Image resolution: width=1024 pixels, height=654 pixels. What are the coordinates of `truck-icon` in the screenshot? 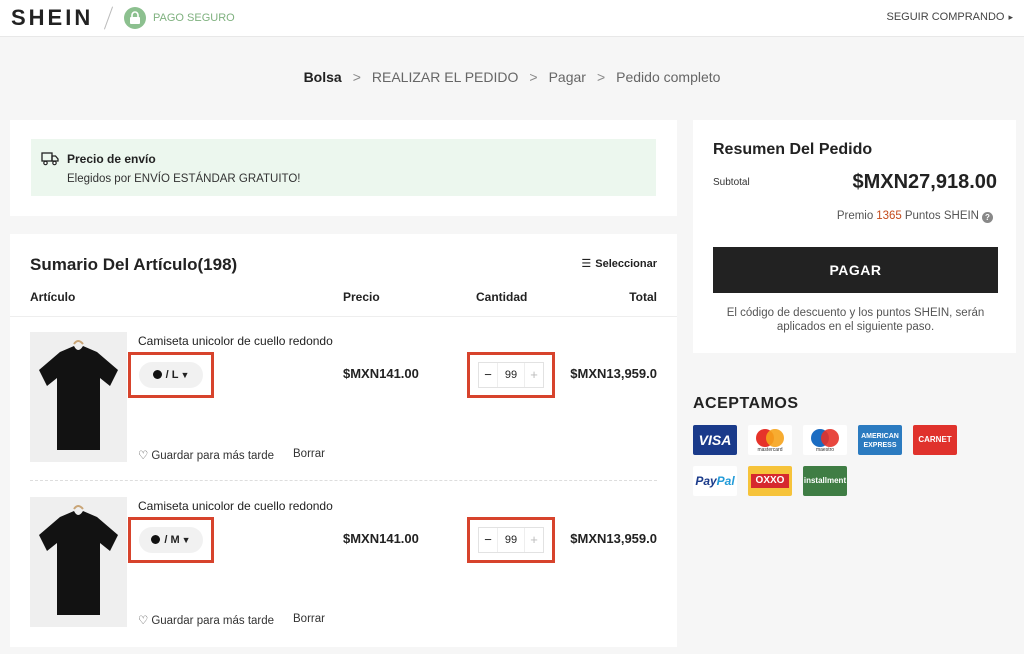 It's located at (50, 161).